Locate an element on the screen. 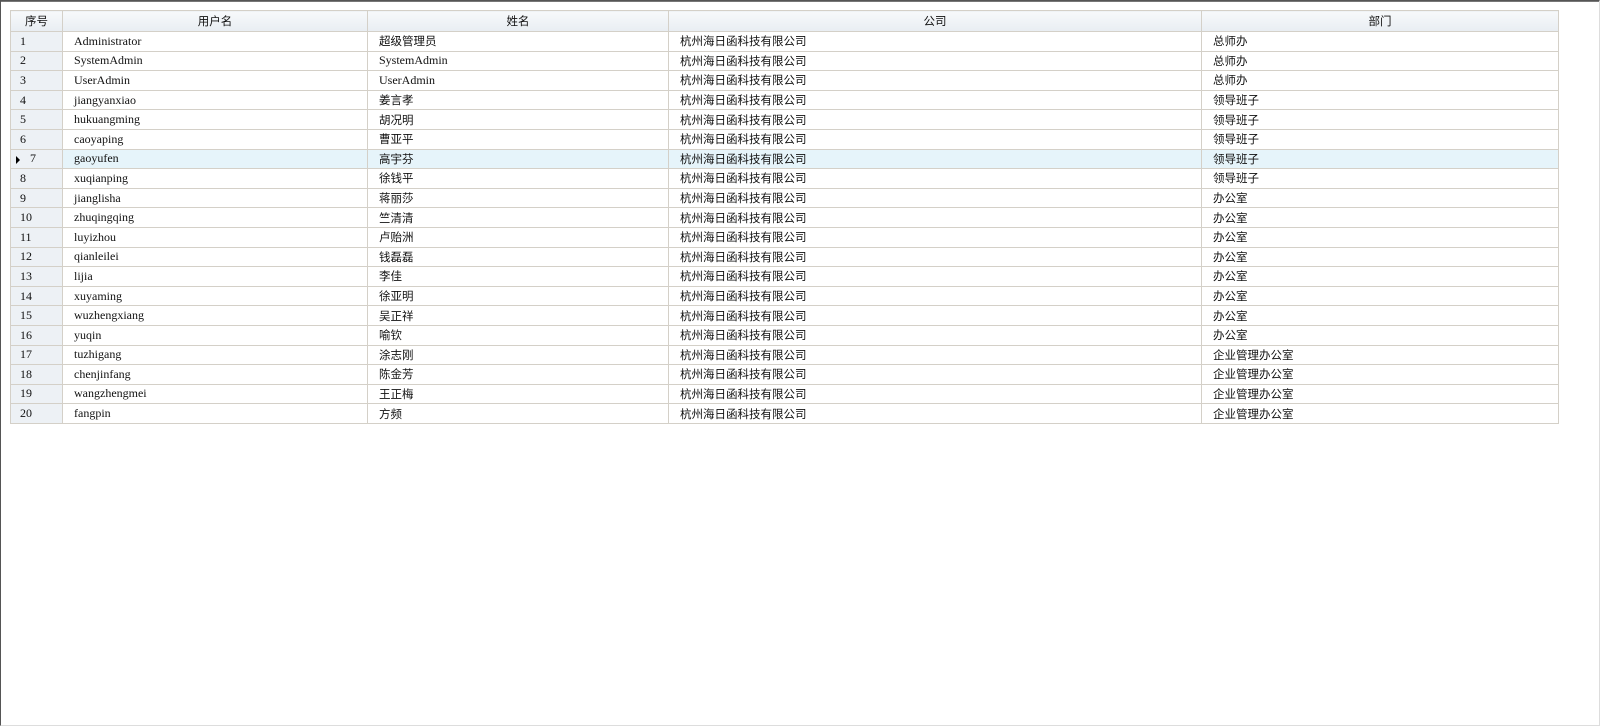 The image size is (1600, 726). cell-index: 2 is located at coordinates (36, 61).